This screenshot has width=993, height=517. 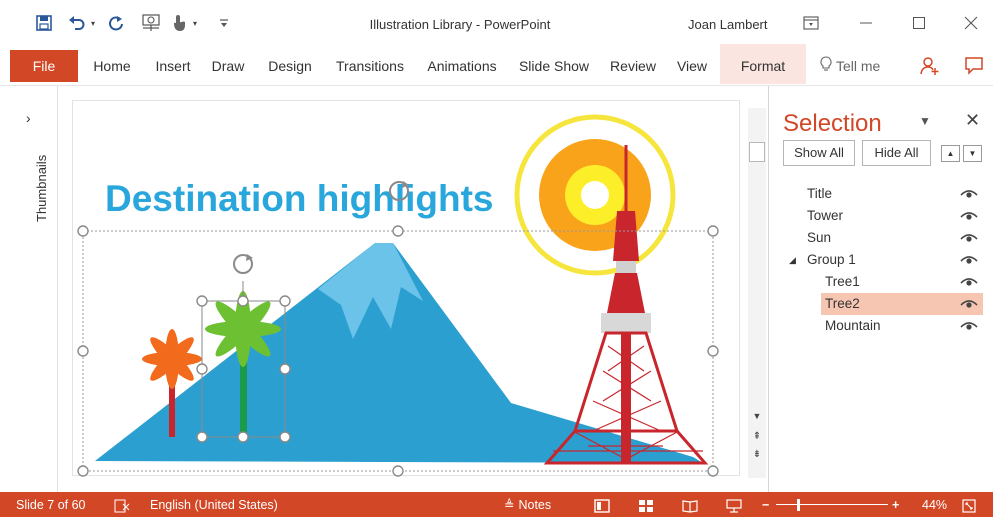 What do you see at coordinates (509, 505) in the screenshot?
I see `notes-icon: ≜` at bounding box center [509, 505].